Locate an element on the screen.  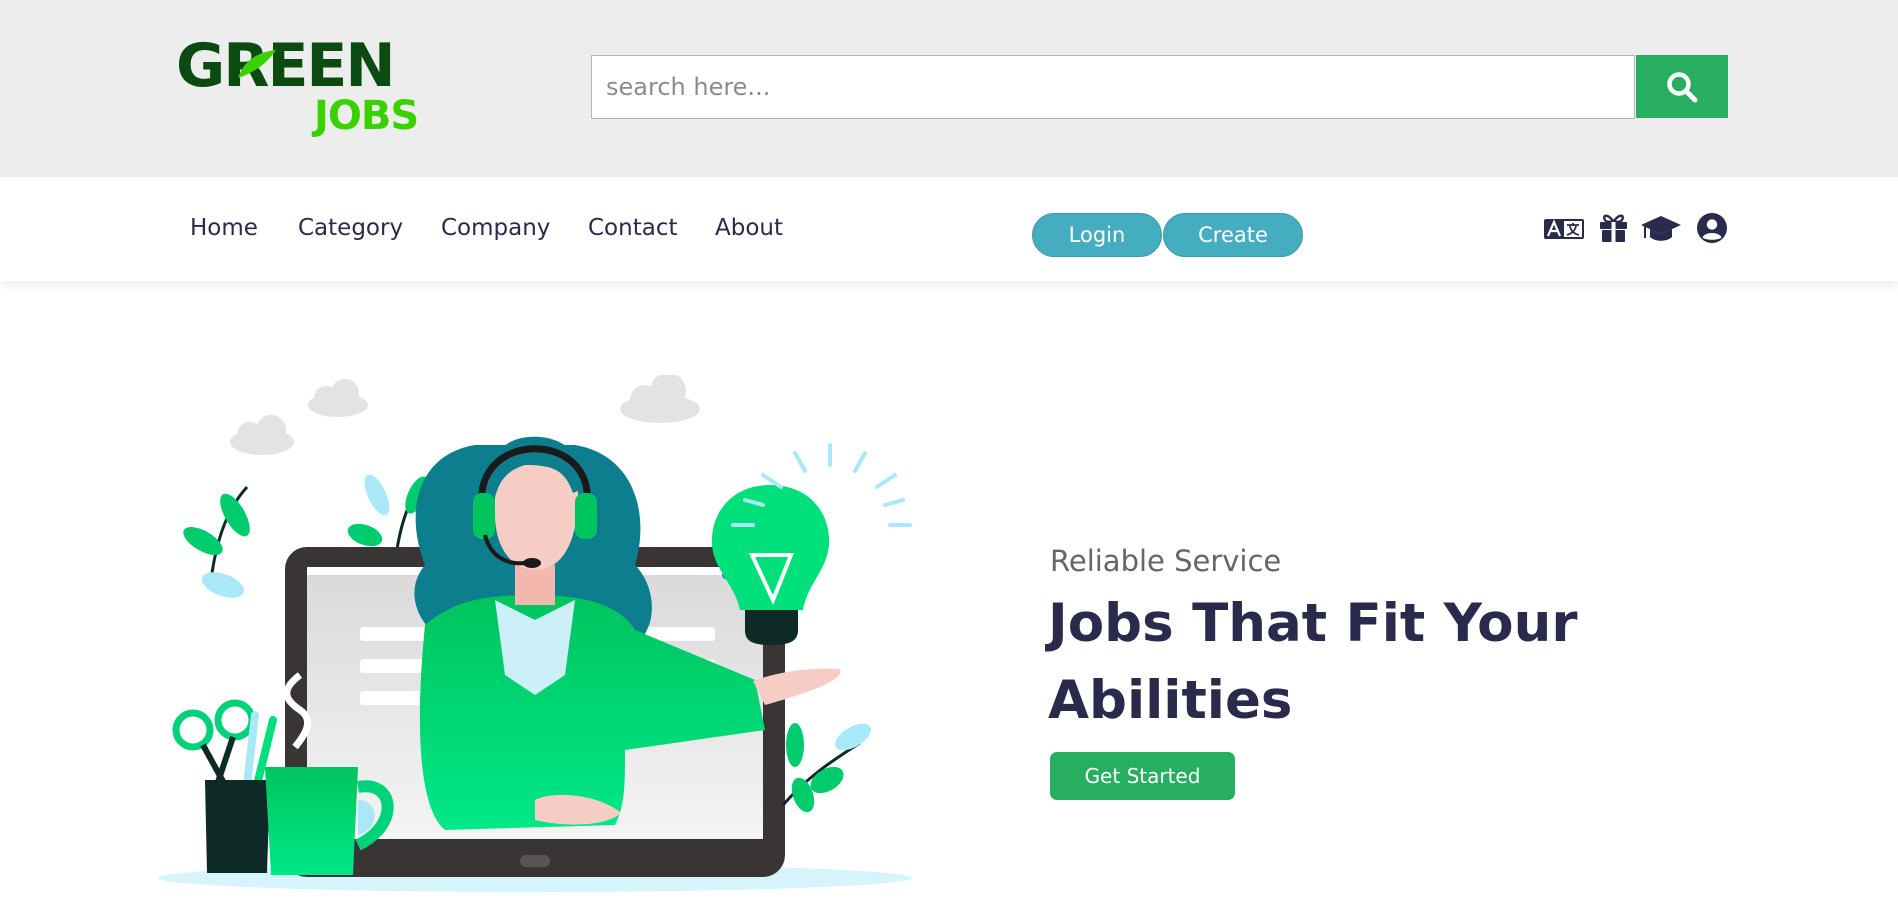
logo-word-jobs: JOBS is located at coordinates (366, 116).